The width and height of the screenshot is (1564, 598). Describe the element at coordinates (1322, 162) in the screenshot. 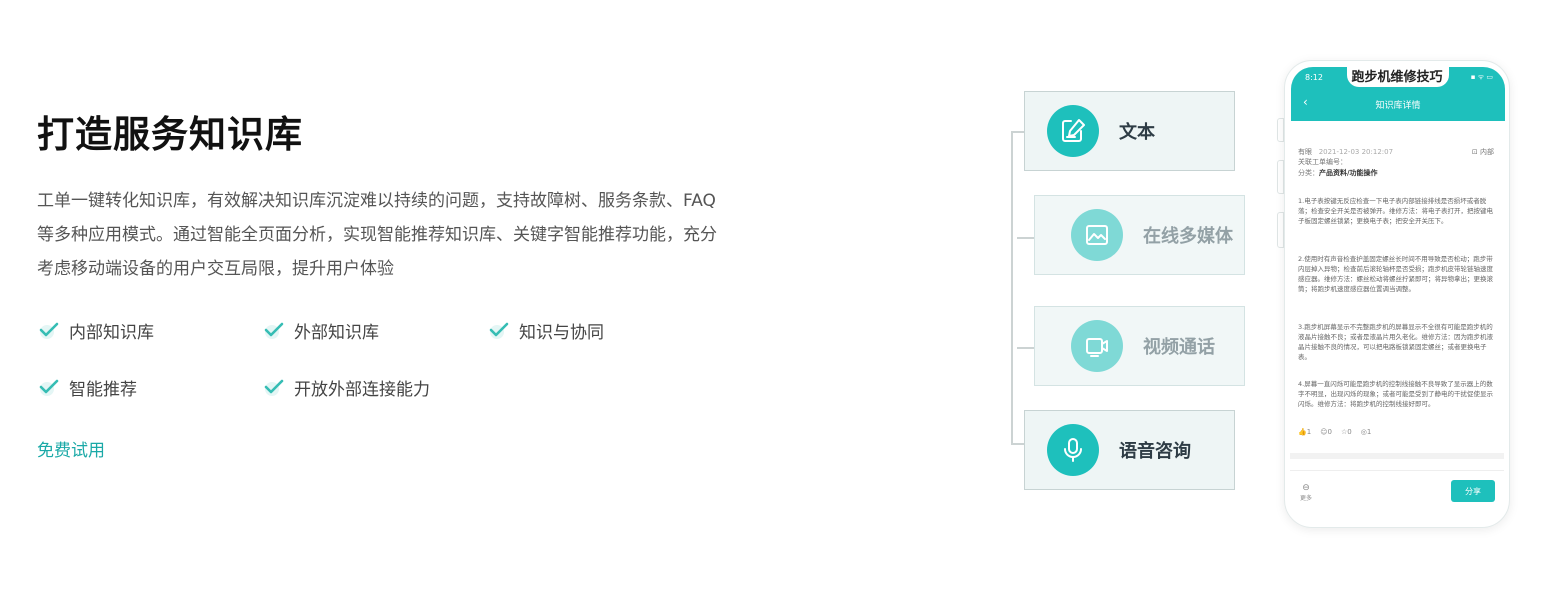

I see `ticket-line: 关联工单编号：` at that location.